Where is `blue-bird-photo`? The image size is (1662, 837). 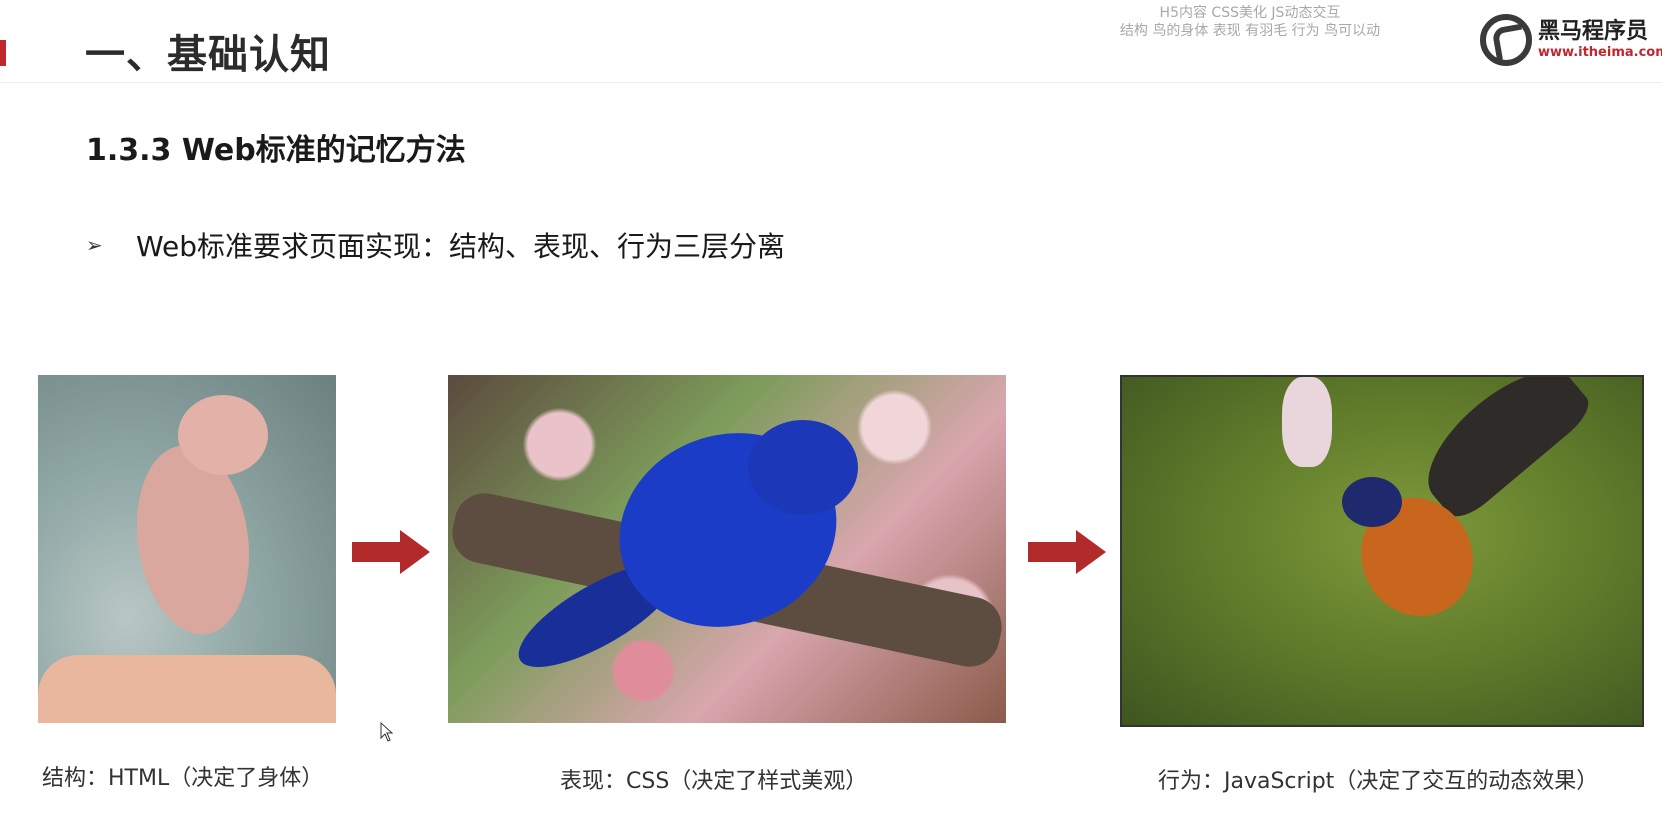 blue-bird-photo is located at coordinates (727, 549).